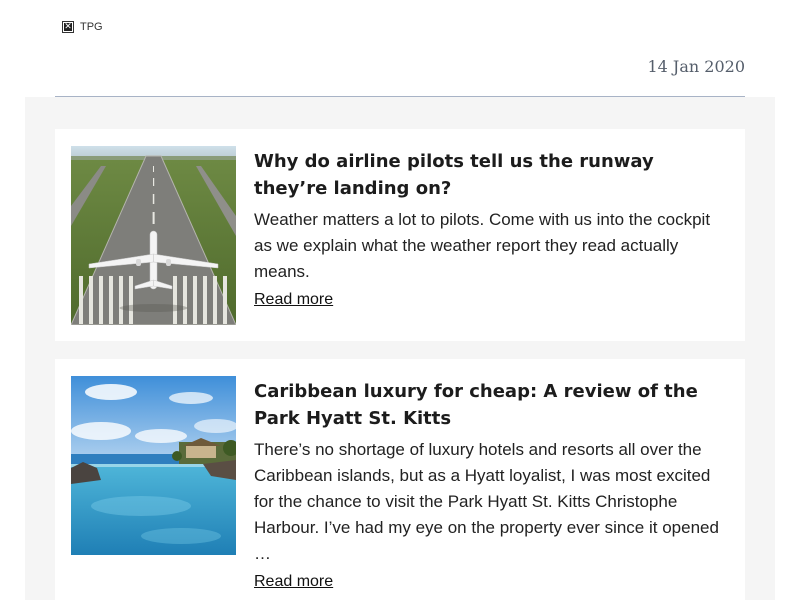  I want to click on runway-airplane-illustration, so click(153, 235).